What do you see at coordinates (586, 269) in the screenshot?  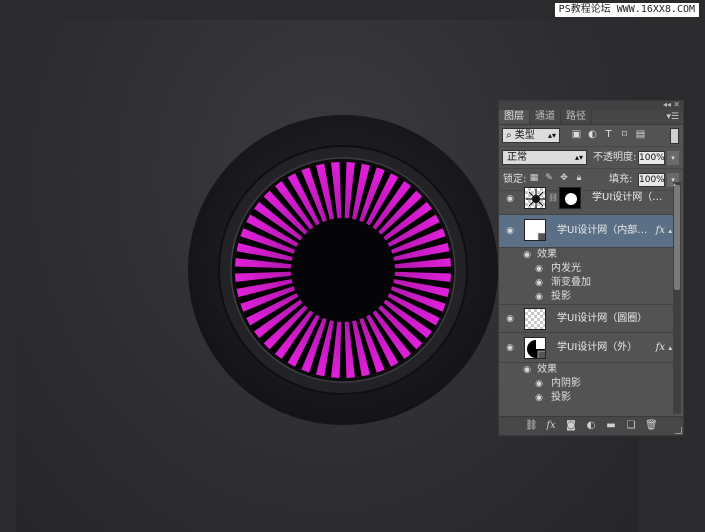 I see `effect-item: ◉ 内发光` at bounding box center [586, 269].